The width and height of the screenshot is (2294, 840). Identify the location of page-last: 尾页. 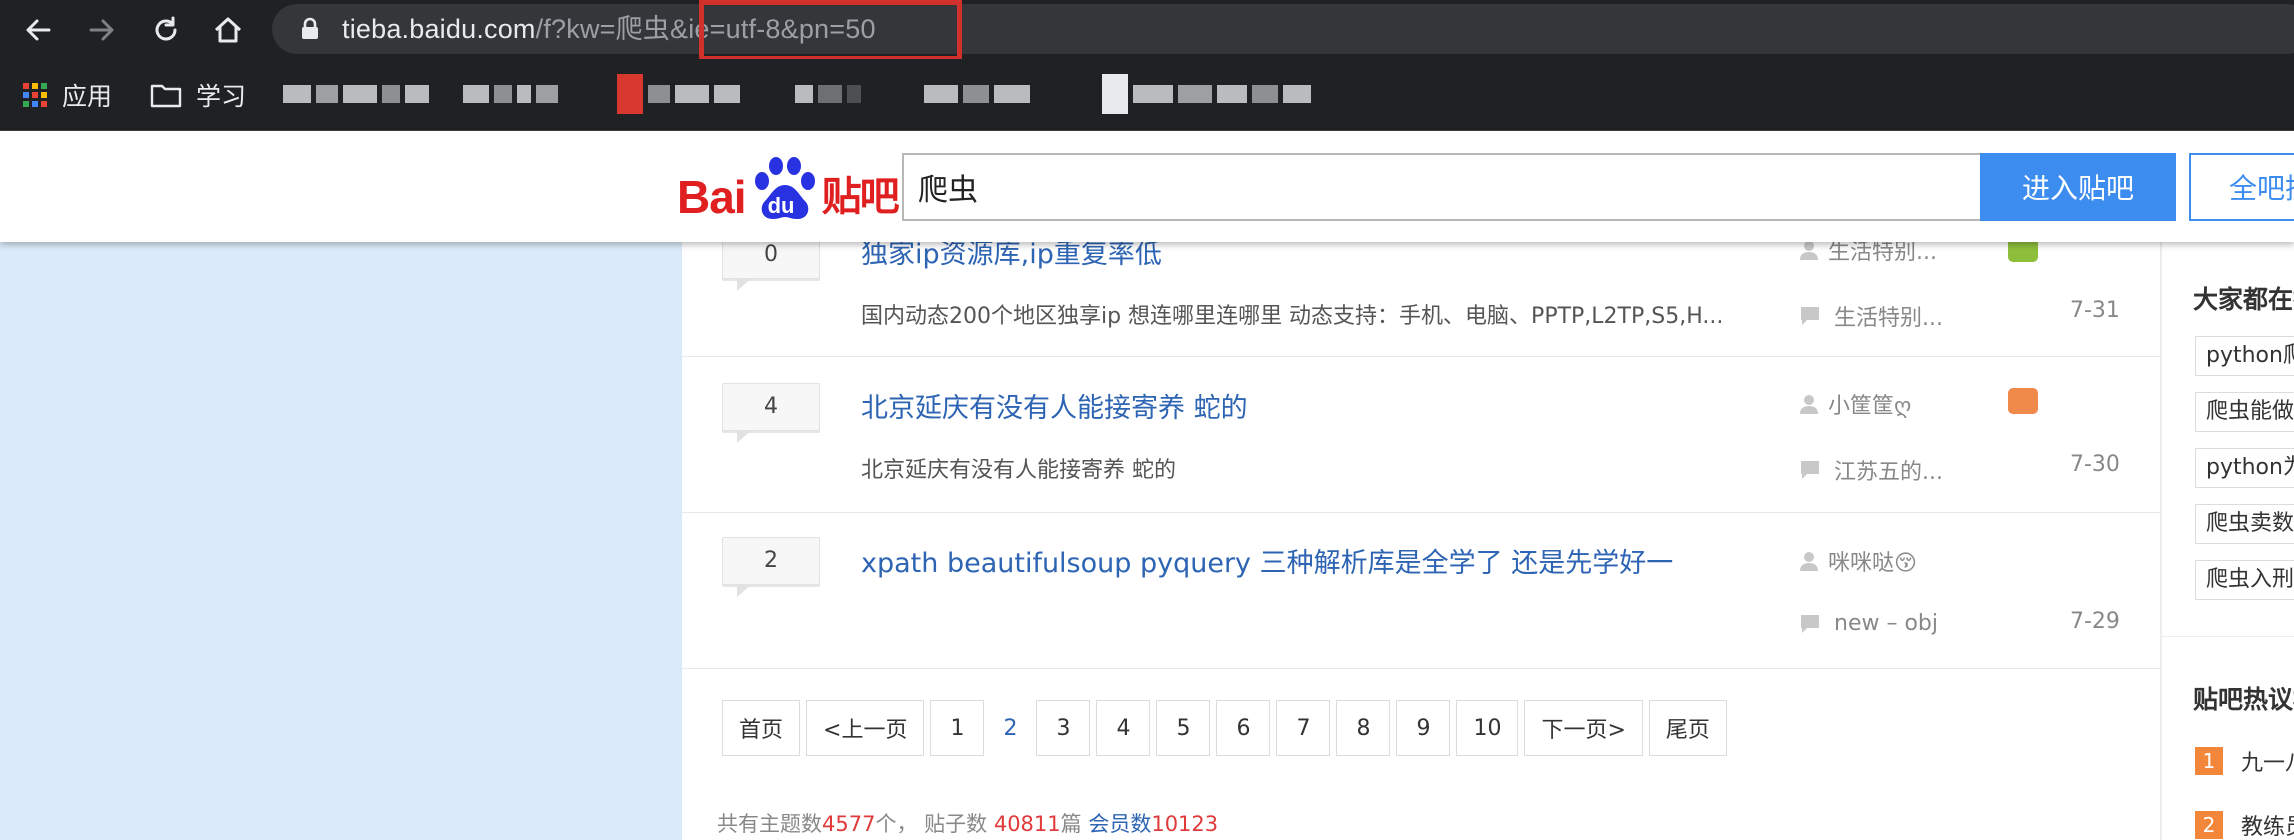
(1687, 728).